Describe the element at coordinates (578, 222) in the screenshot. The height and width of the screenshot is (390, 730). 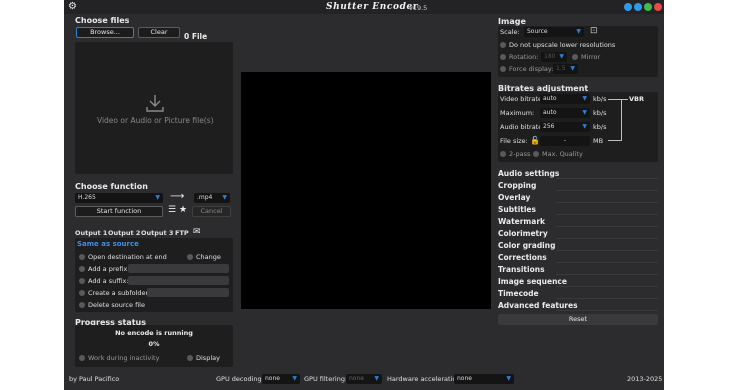
I see `section-watermark: Watermark` at that location.